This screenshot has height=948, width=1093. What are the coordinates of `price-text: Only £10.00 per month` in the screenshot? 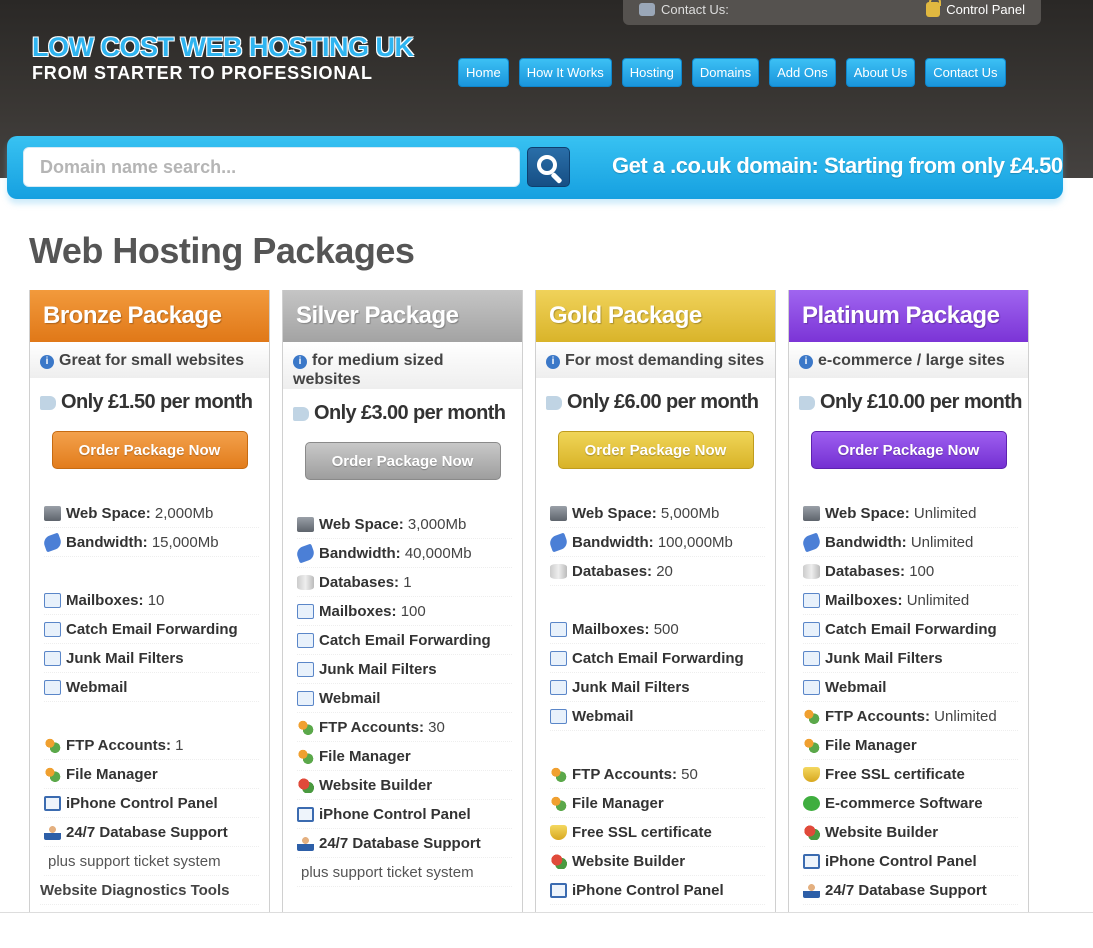 It's located at (921, 402).